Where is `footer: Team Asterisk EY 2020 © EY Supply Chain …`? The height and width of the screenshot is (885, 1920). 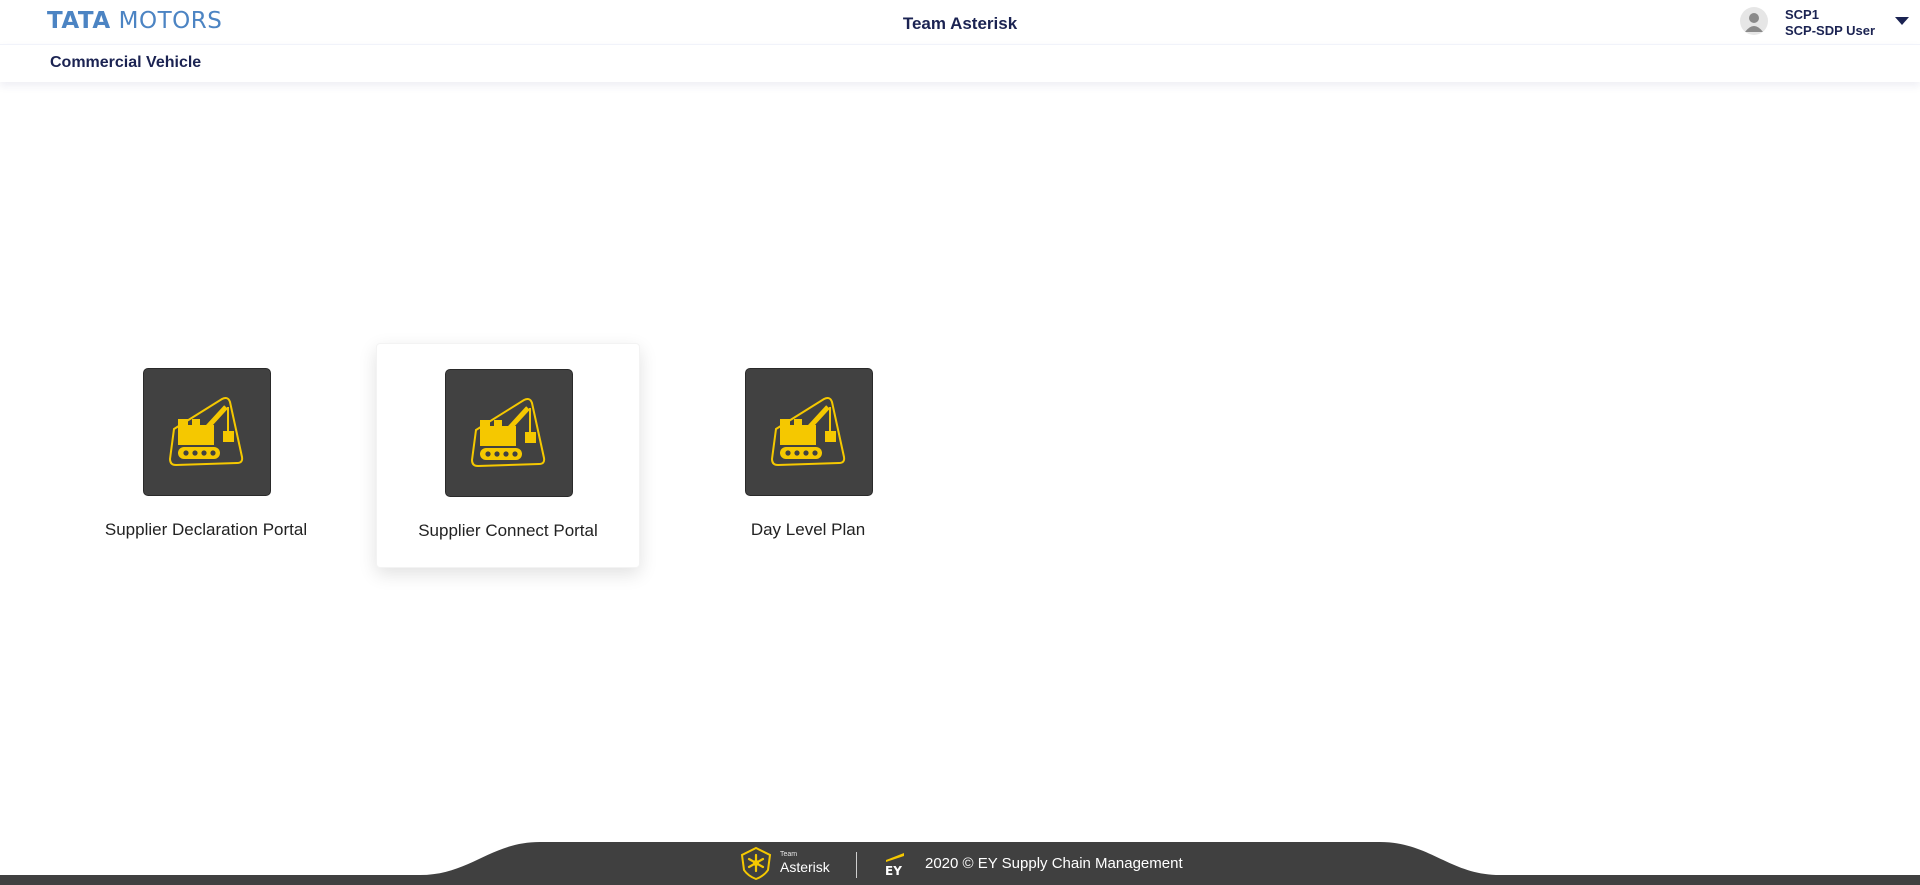 footer: Team Asterisk EY 2020 © EY Supply Chain … is located at coordinates (960, 862).